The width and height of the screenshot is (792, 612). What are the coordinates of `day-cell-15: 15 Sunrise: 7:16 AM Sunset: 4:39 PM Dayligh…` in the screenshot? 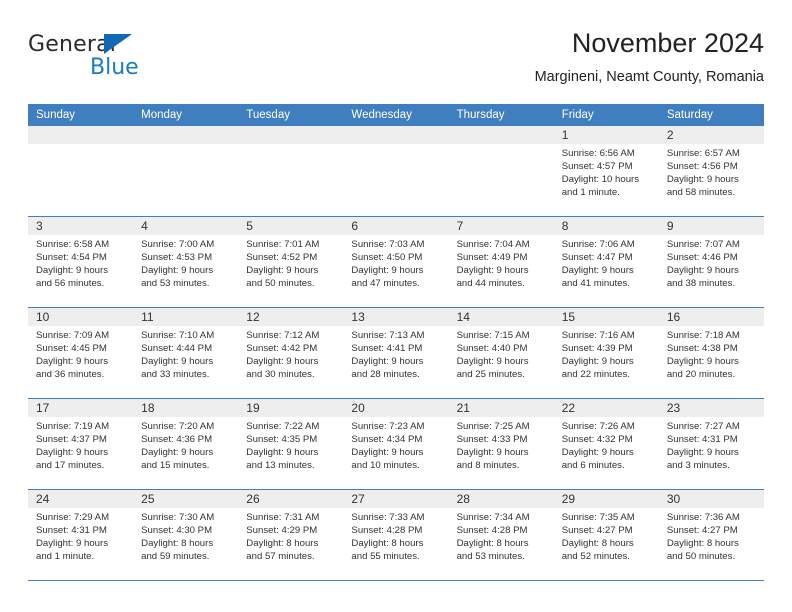 It's located at (606, 353).